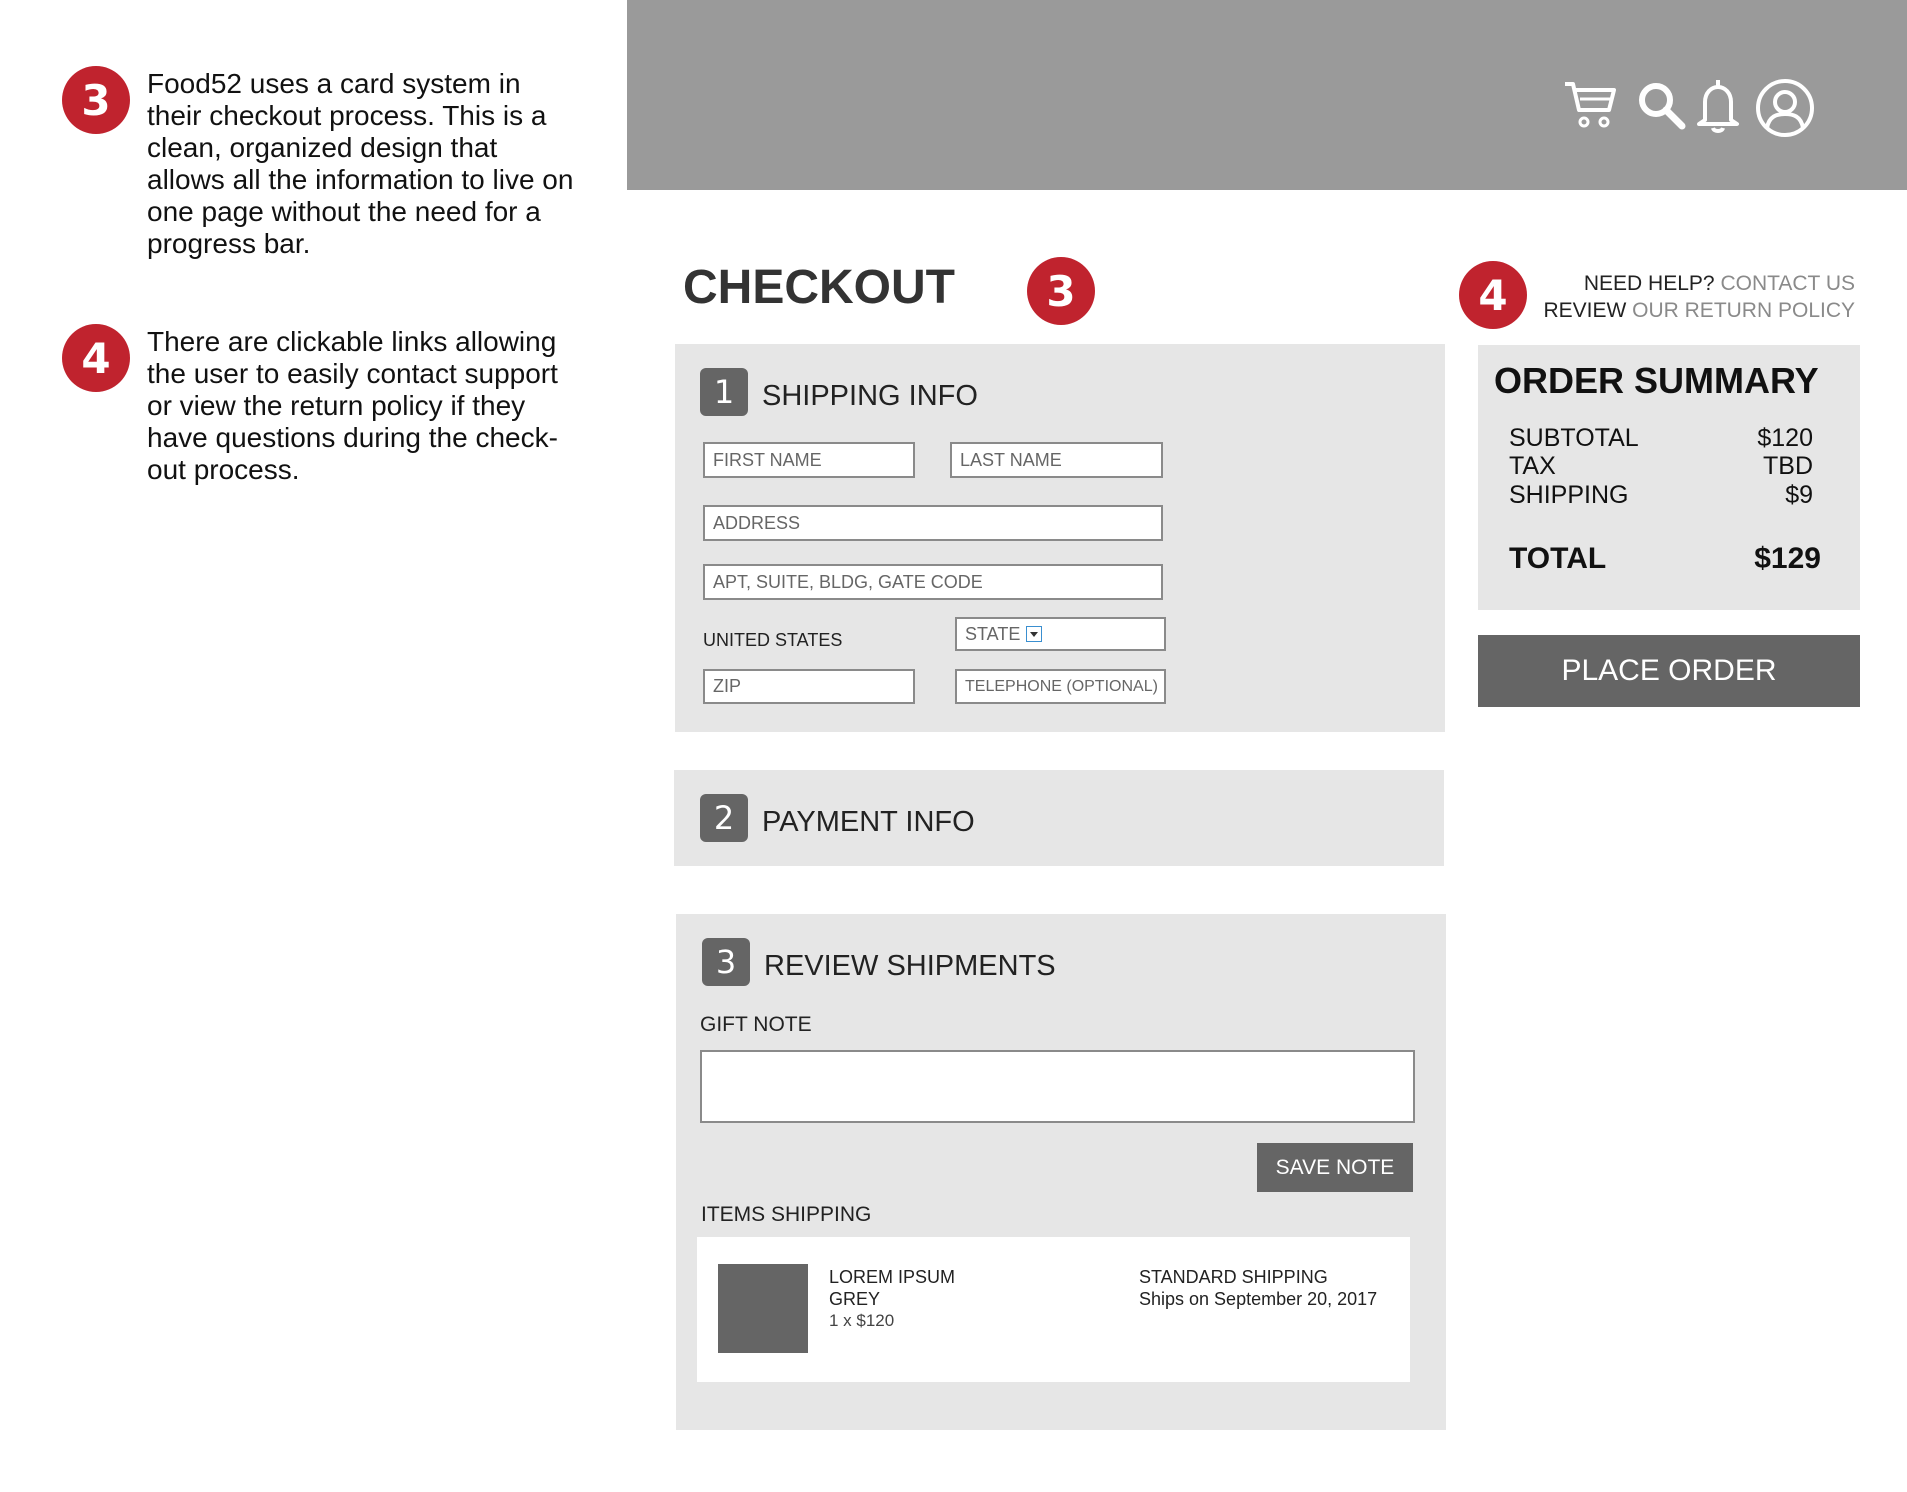  What do you see at coordinates (1661, 105) in the screenshot?
I see `search-icon` at bounding box center [1661, 105].